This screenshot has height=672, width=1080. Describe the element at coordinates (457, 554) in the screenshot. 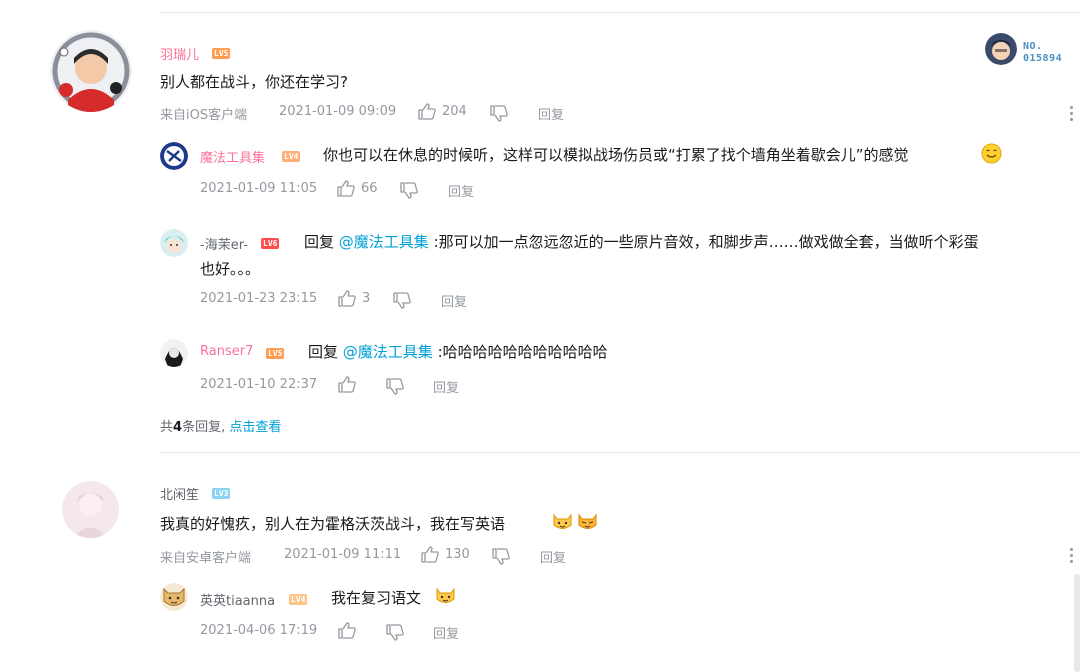

I see `like-count: 130` at that location.